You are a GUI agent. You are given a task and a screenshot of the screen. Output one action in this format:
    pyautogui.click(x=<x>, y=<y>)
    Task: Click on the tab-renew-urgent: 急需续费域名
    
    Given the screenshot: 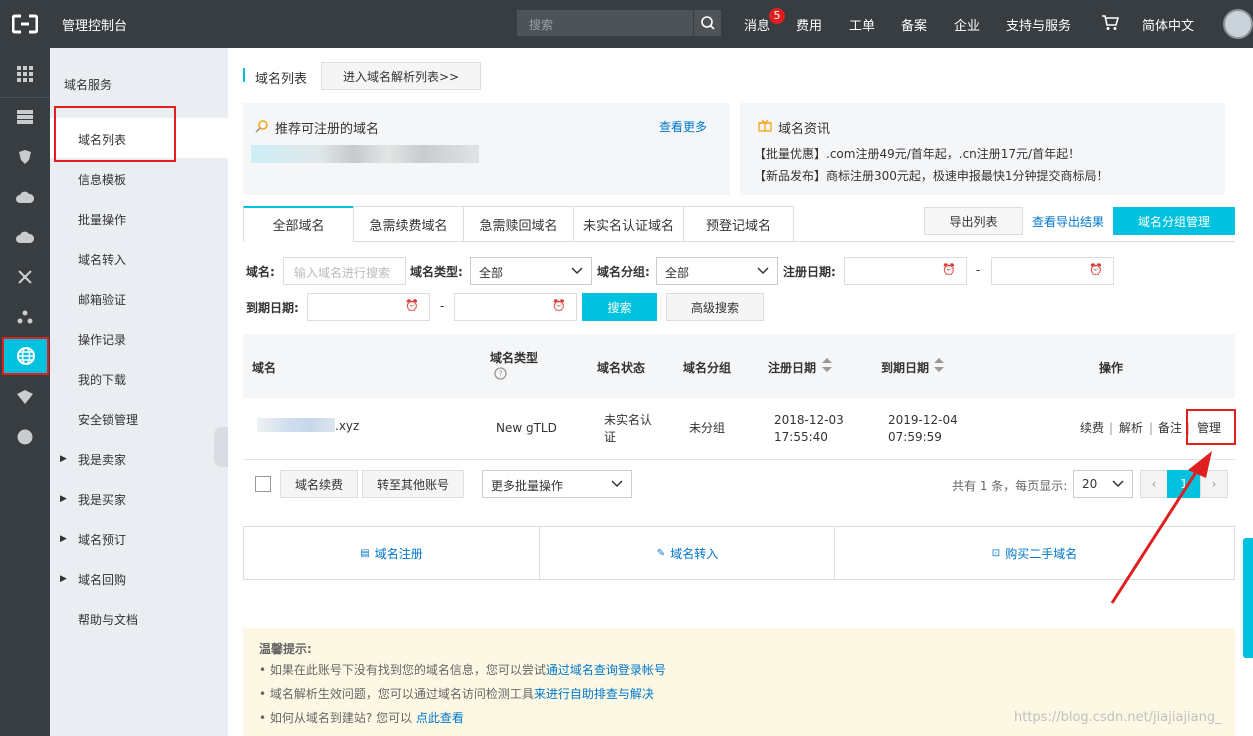 What is the action you would take?
    pyautogui.click(x=408, y=224)
    